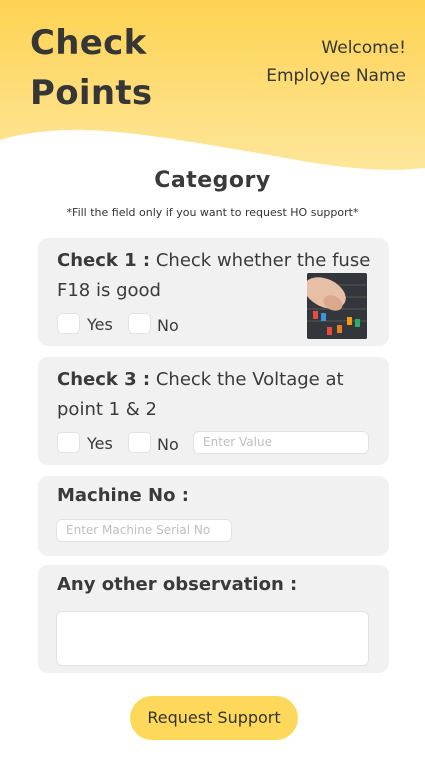  Describe the element at coordinates (212, 180) in the screenshot. I see `category-title: Category` at that location.